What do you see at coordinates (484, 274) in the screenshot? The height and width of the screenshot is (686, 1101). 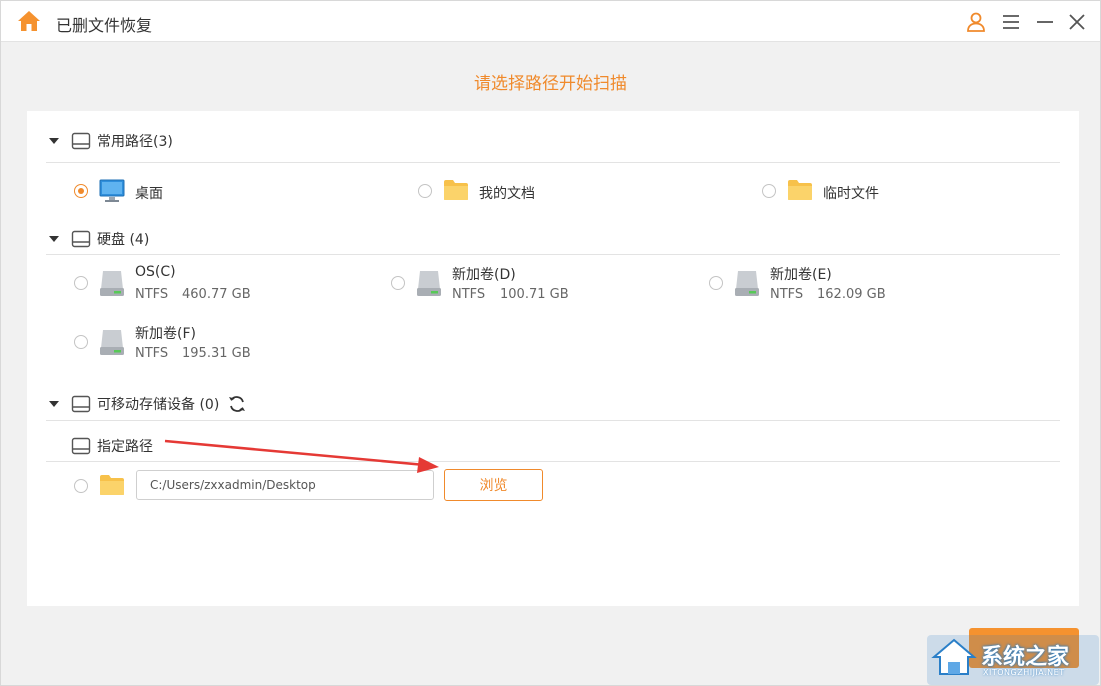 I see `disk-name: 新加卷(D)` at bounding box center [484, 274].